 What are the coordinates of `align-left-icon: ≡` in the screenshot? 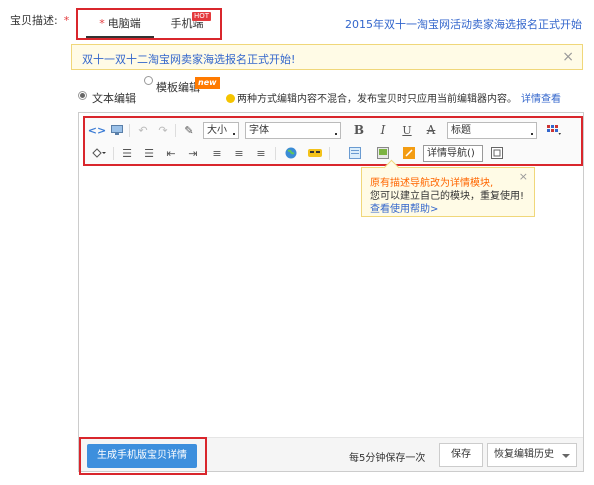 It's located at (217, 153).